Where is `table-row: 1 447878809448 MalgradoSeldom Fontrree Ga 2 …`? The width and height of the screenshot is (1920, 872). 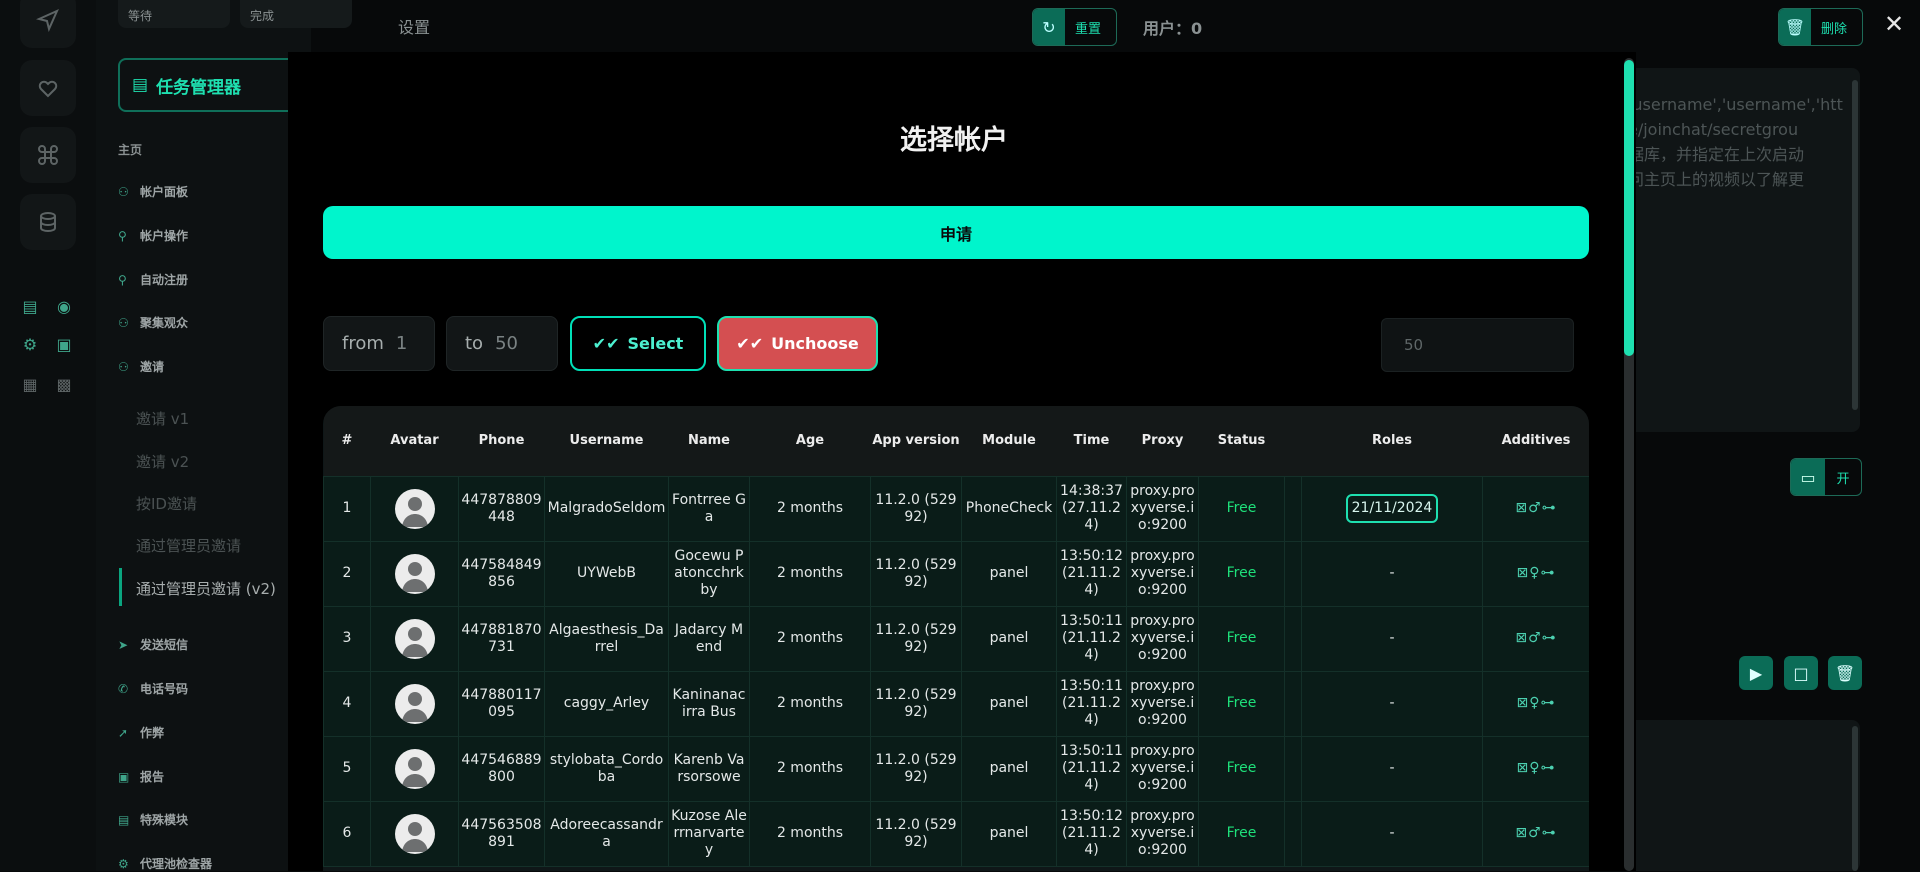 table-row: 1 447878809448 MalgradoSeldom Fontrree Ga 2 … is located at coordinates (956, 508).